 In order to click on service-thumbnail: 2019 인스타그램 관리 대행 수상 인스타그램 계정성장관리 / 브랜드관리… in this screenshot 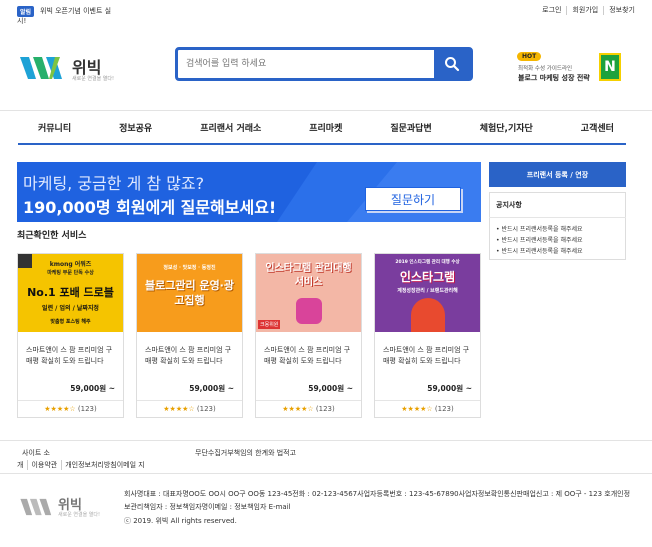, I will do `click(427, 293)`.